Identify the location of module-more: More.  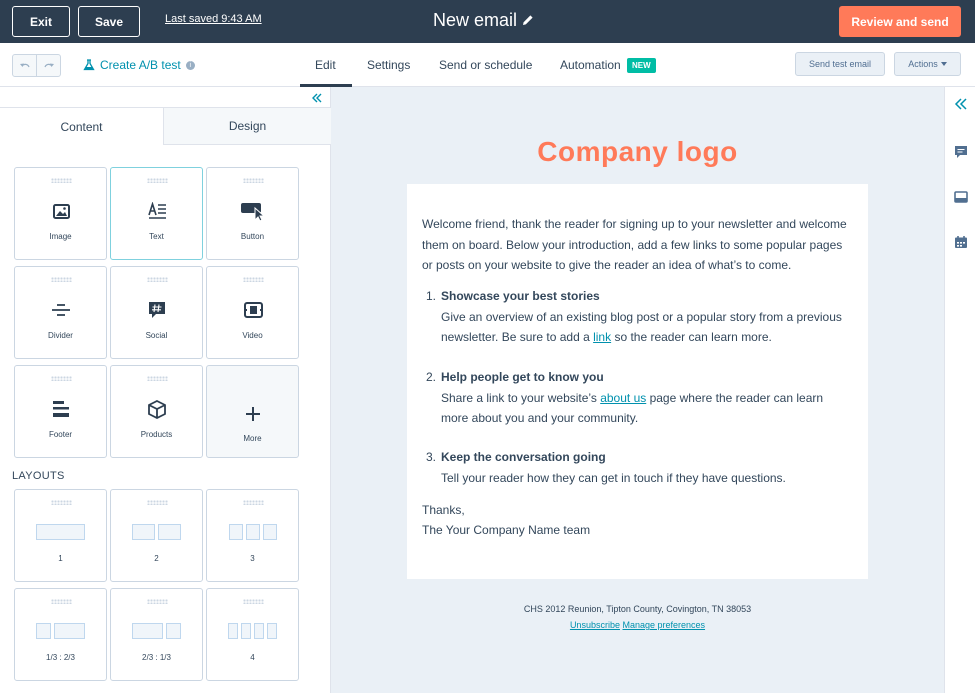
(252, 411).